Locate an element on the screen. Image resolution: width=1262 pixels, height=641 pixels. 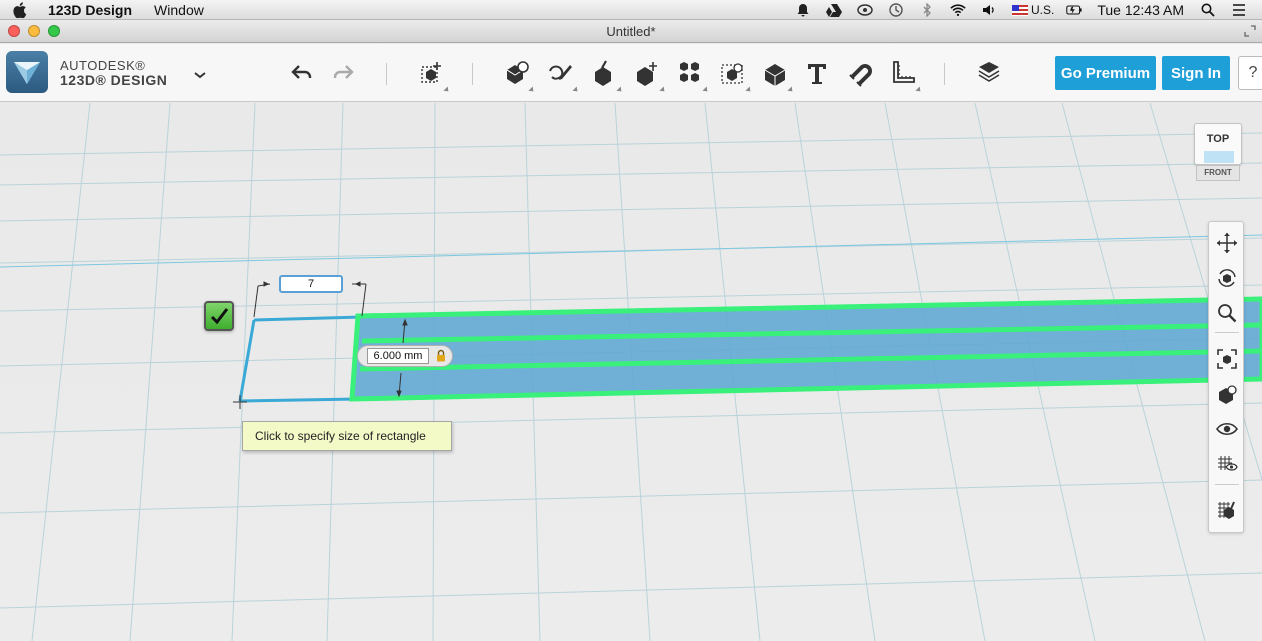
view-cube: TOP FRONT is located at coordinates (1218, 154).